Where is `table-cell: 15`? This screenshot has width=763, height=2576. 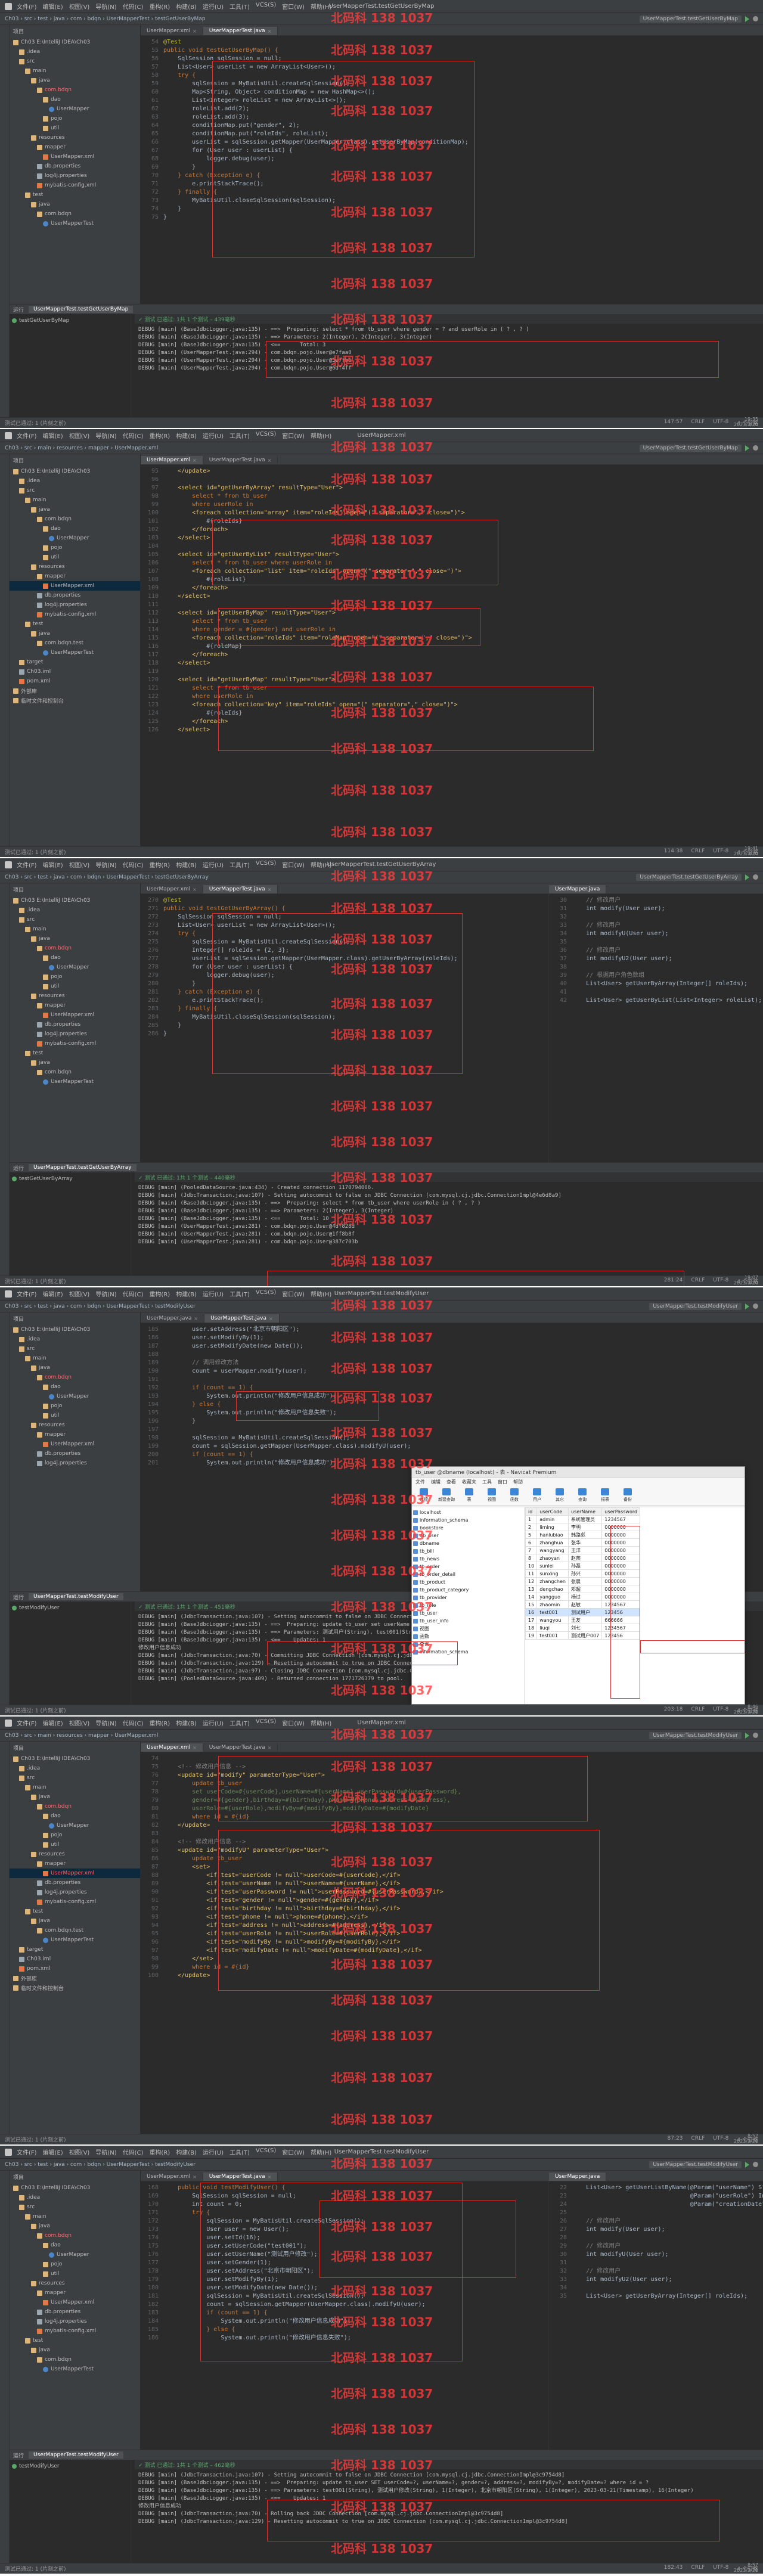 table-cell: 15 is located at coordinates (531, 1605).